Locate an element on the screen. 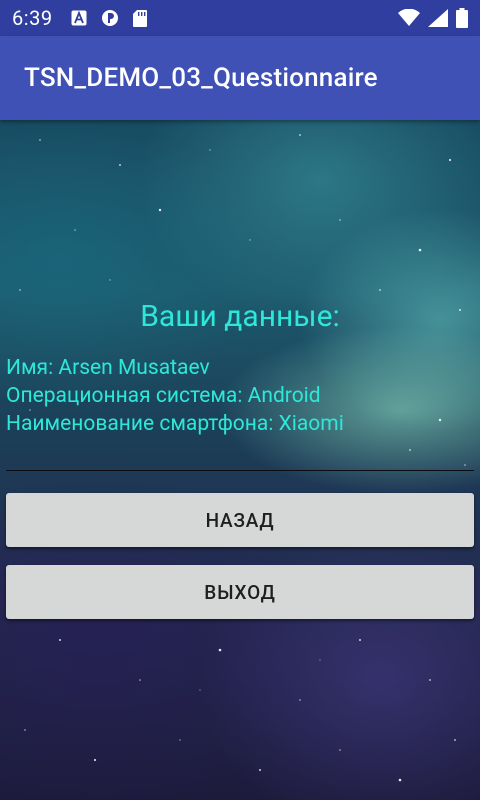  status-bar: 6:39 is located at coordinates (240, 18).